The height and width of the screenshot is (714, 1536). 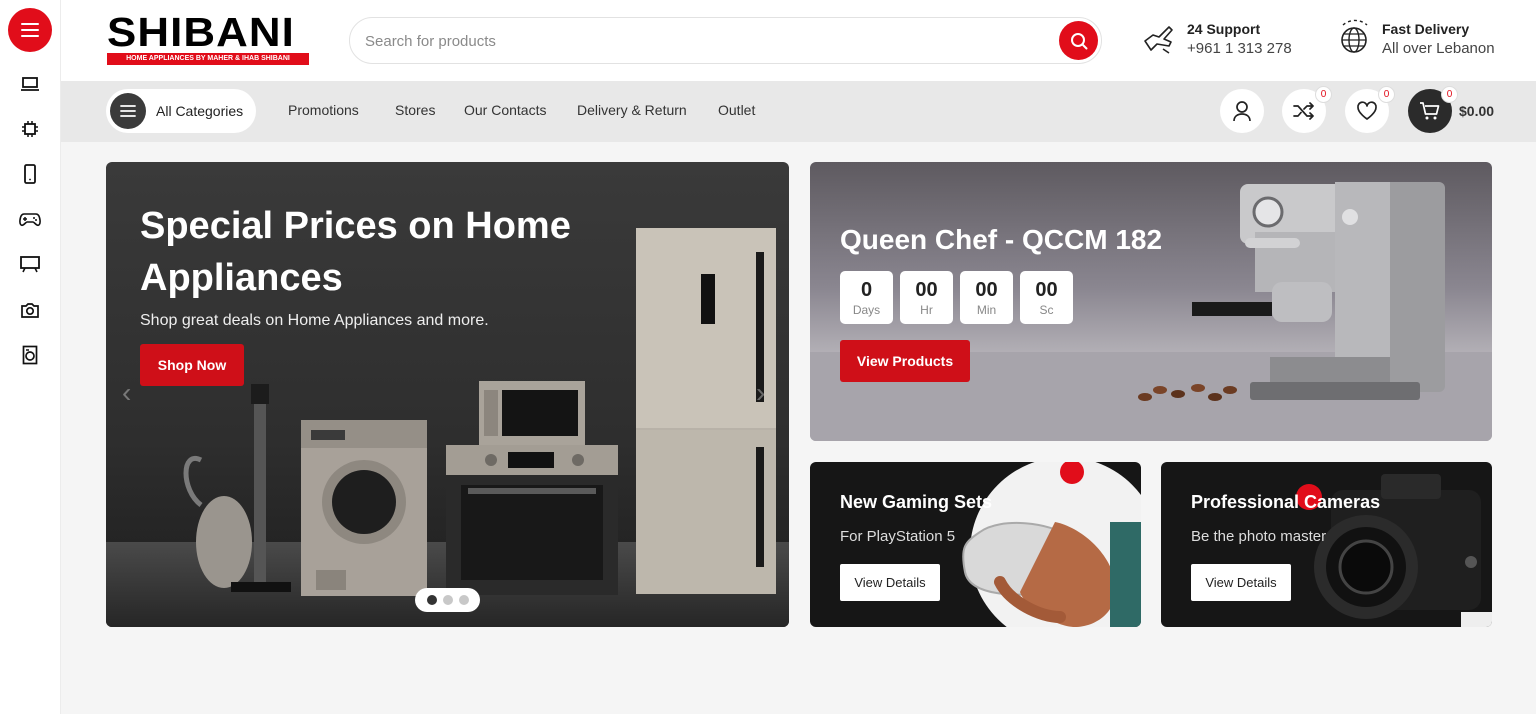 I want to click on promo-title: Queen Chef - QCCM 182, so click(x=1001, y=239).